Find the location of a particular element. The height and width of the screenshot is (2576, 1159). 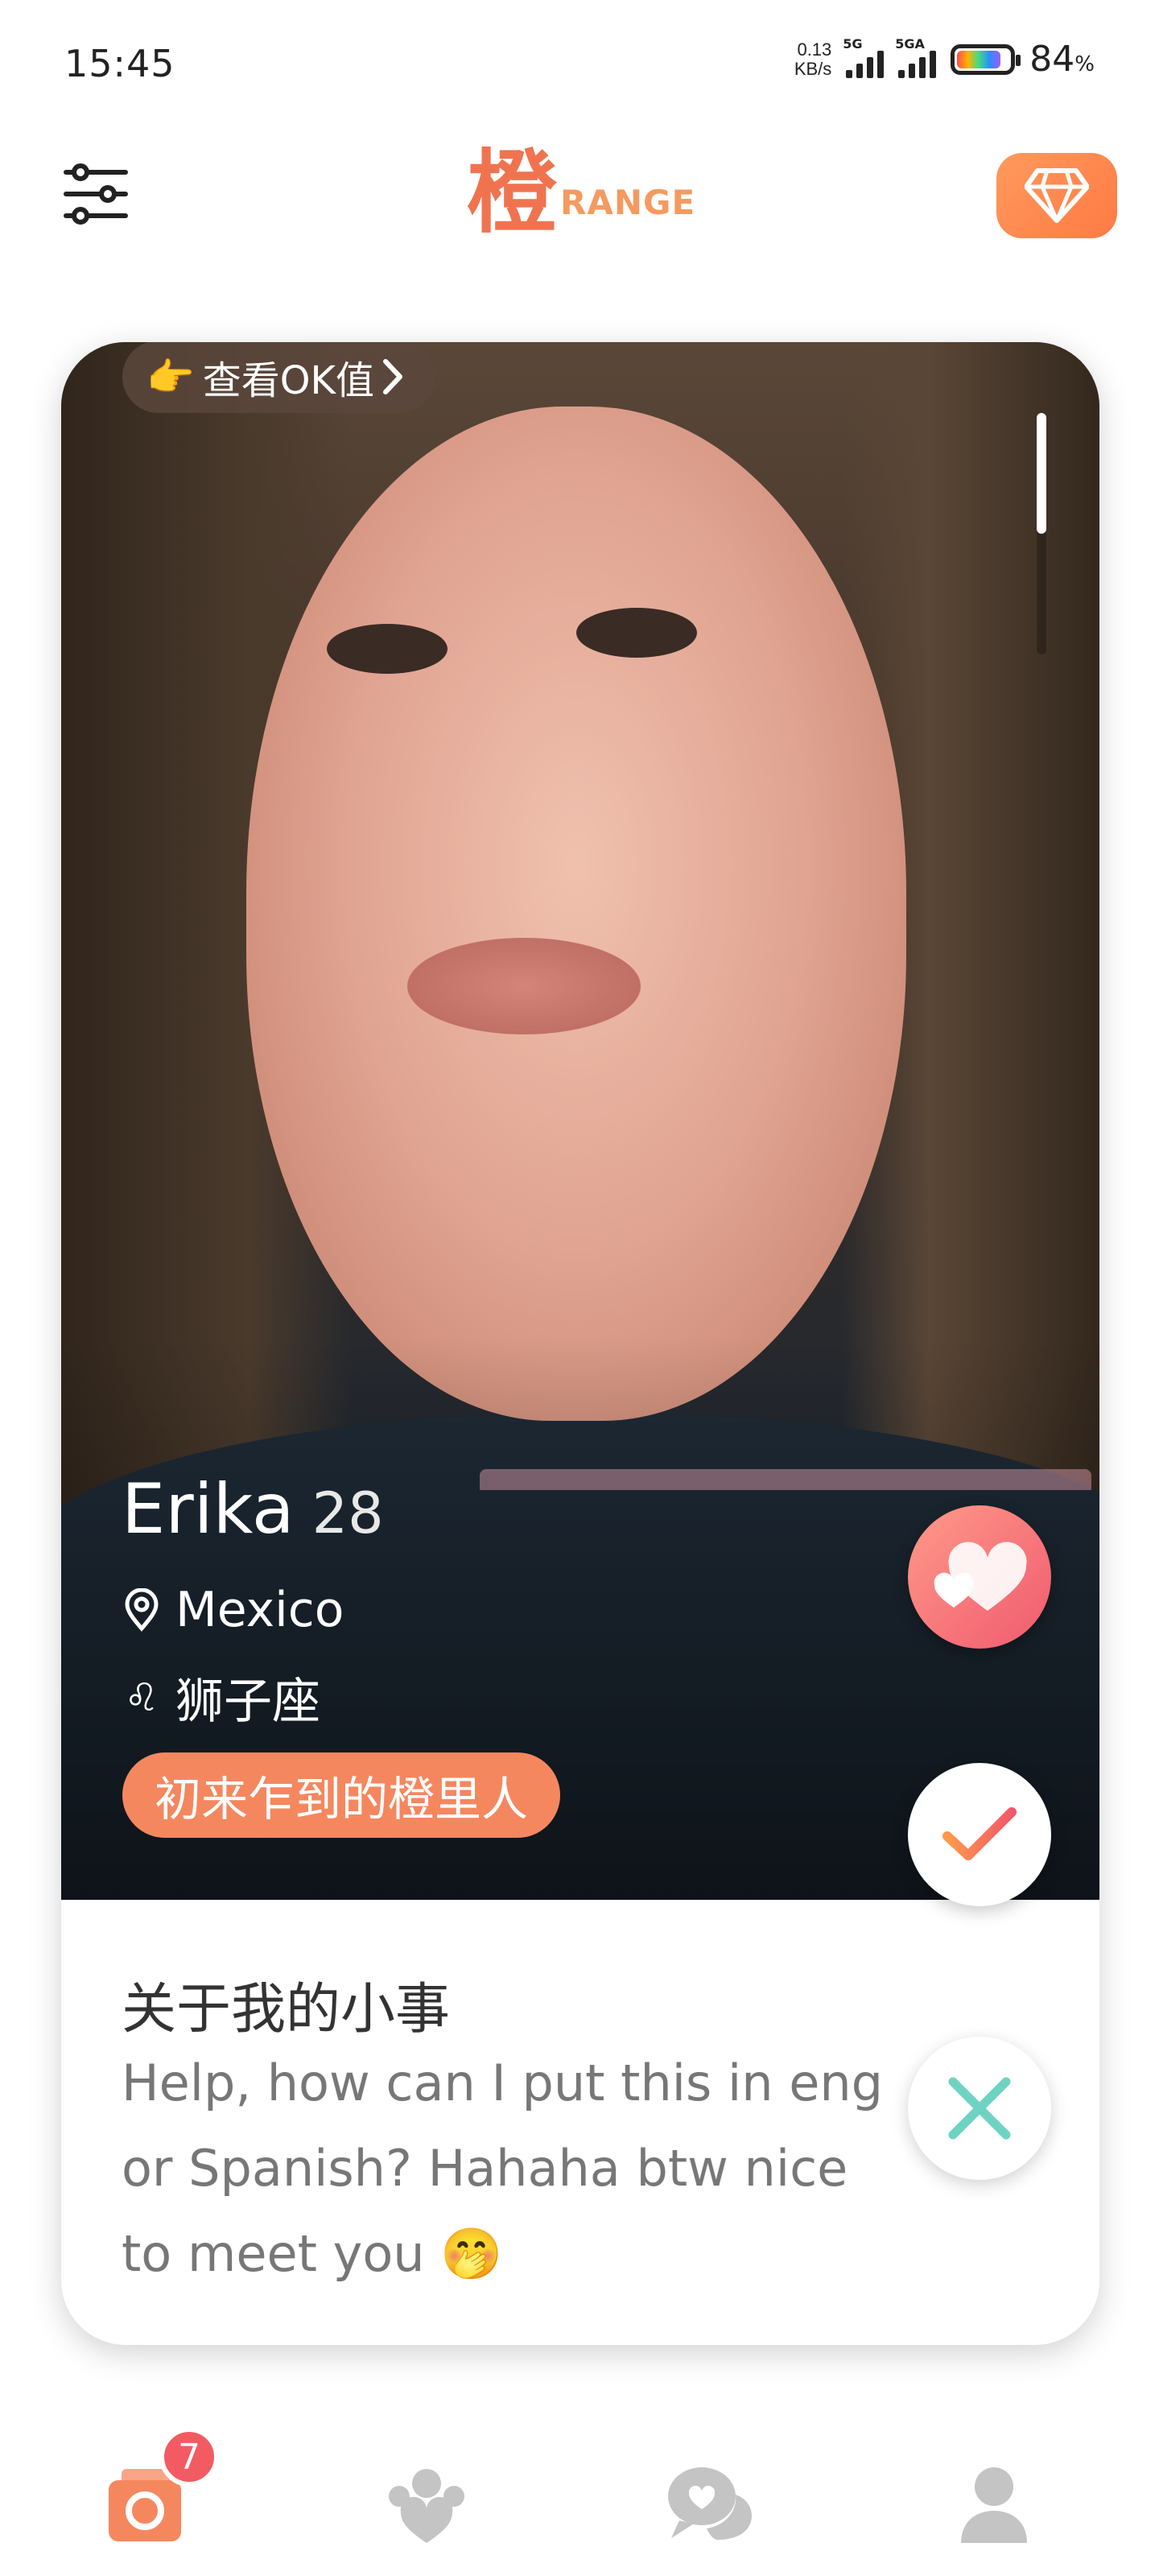

logo-text: RANGE is located at coordinates (628, 202).